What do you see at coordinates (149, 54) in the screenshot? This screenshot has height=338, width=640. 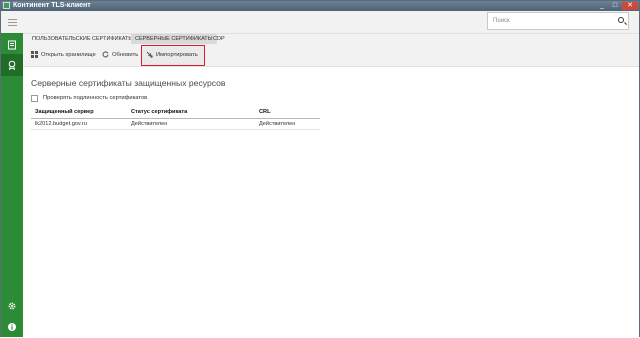 I see `import-icon` at bounding box center [149, 54].